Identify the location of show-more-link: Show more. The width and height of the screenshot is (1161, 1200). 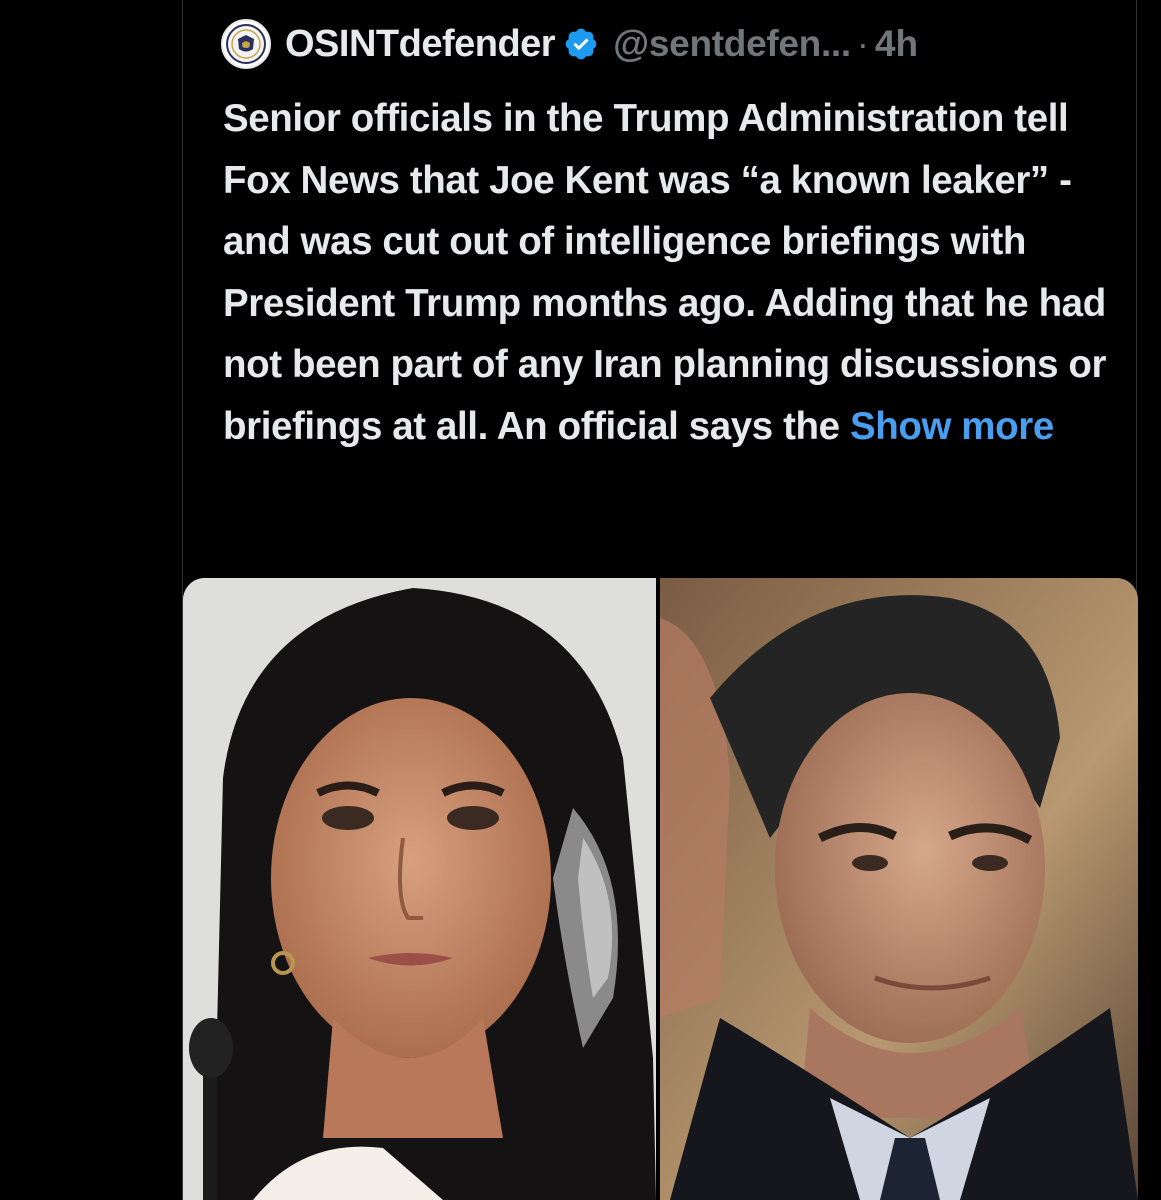
(952, 426).